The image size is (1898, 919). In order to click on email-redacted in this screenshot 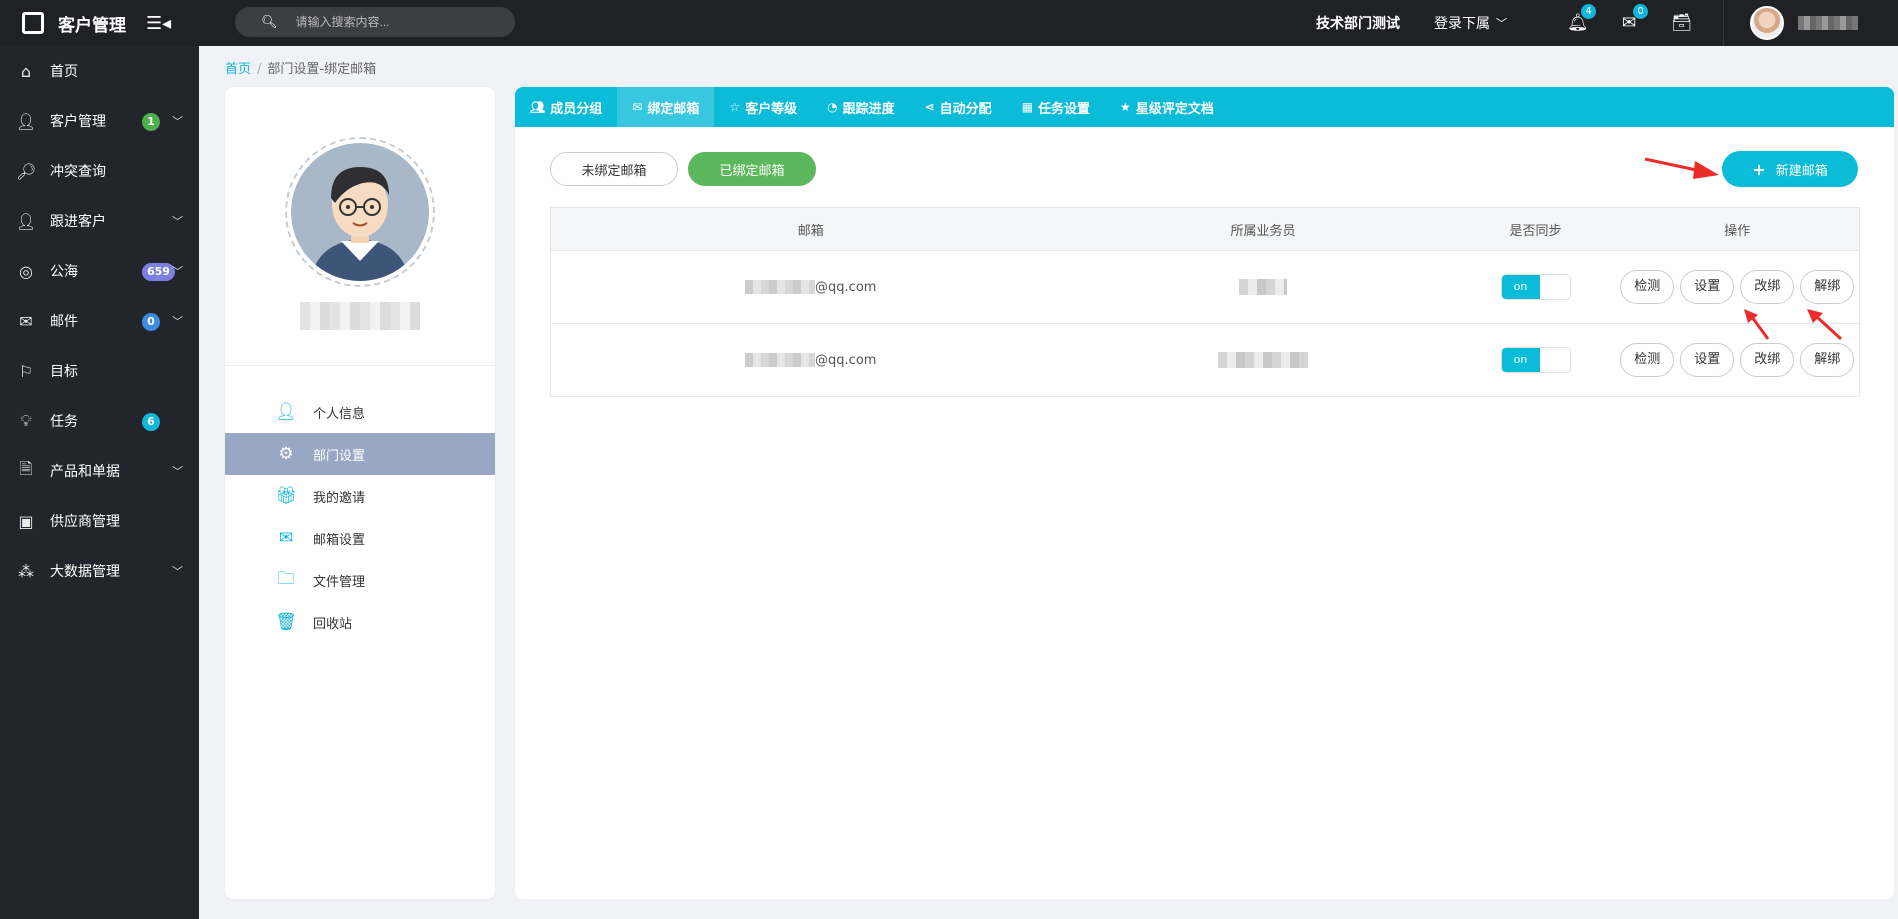, I will do `click(780, 287)`.